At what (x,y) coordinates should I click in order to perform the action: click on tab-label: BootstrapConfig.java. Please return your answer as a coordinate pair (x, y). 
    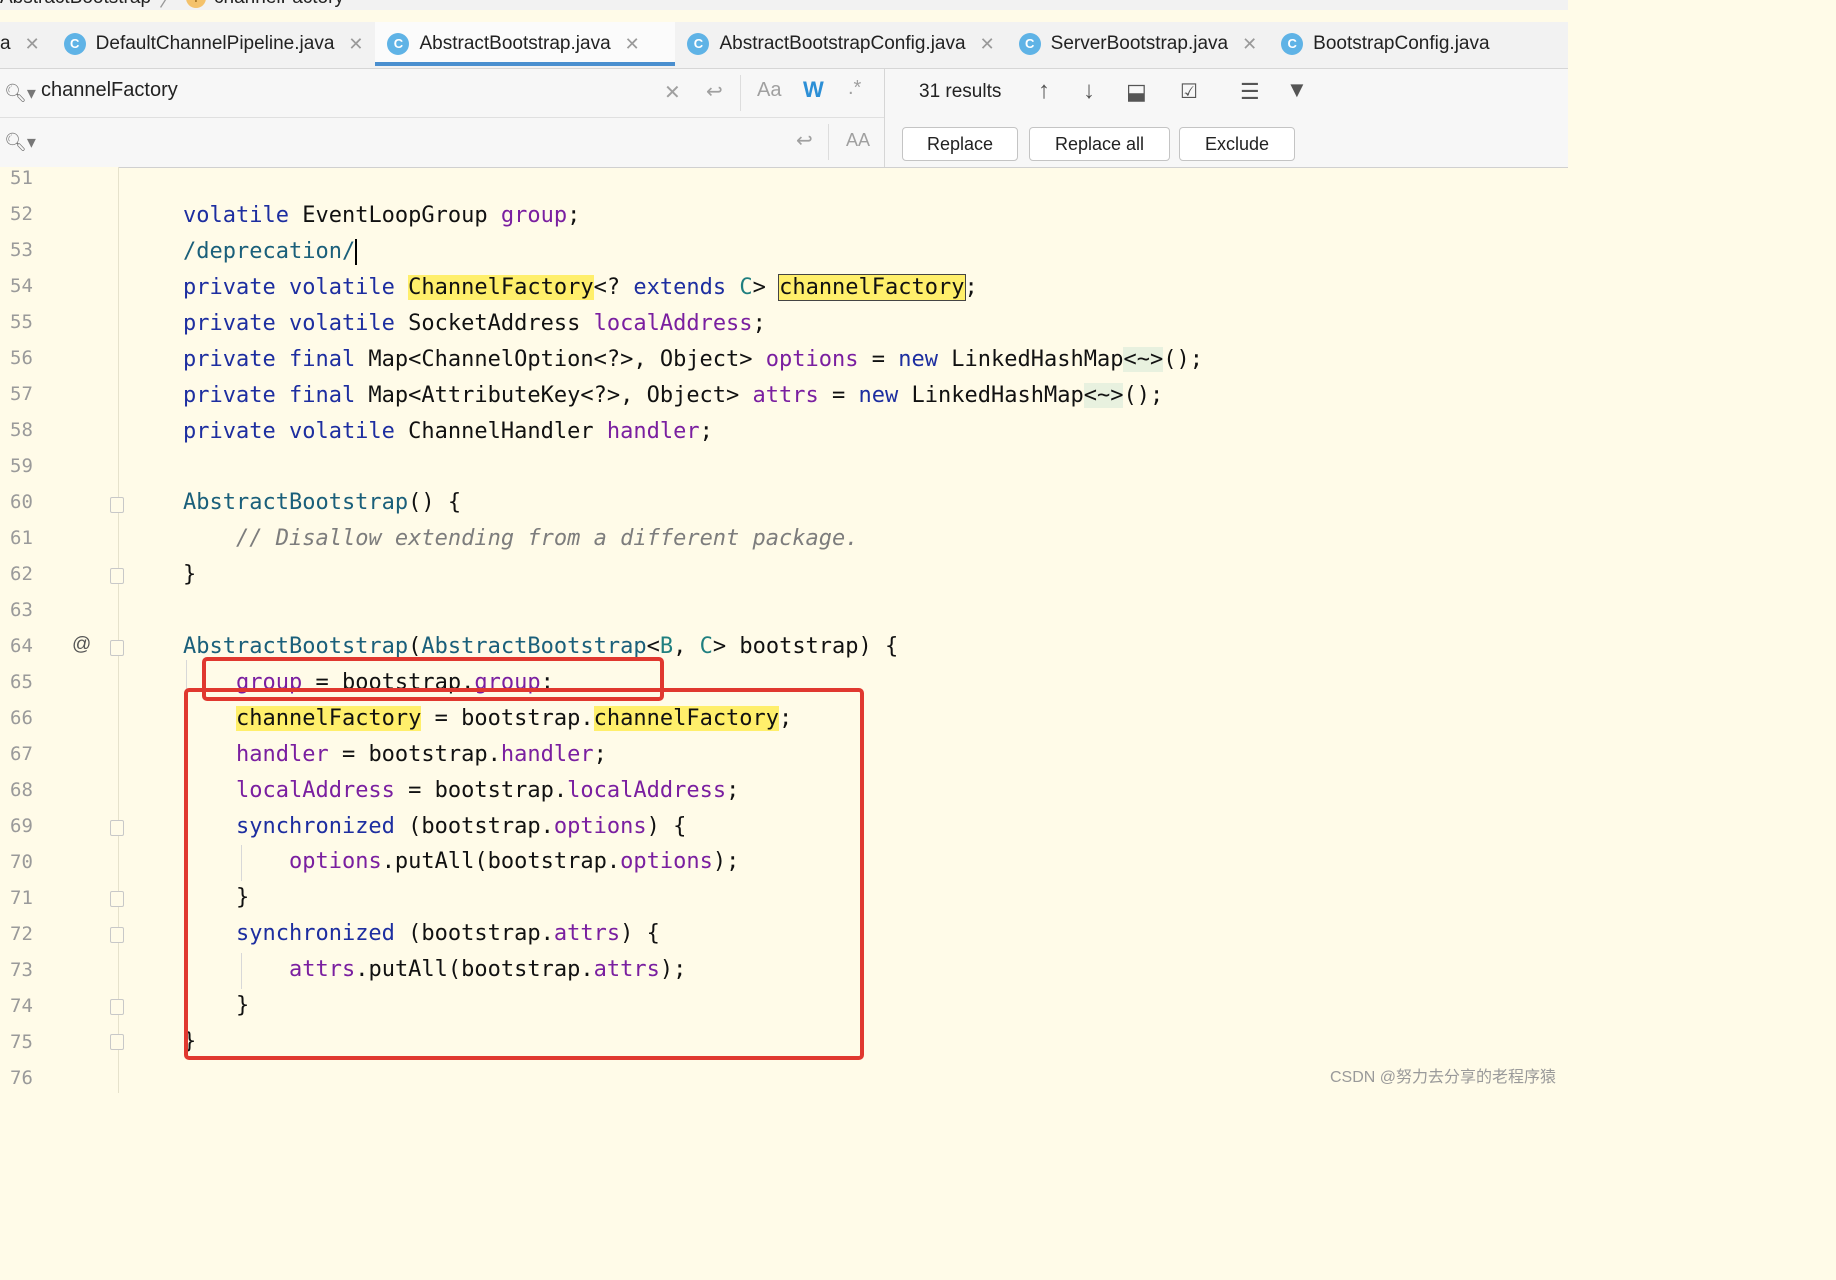
    Looking at the image, I should click on (1401, 43).